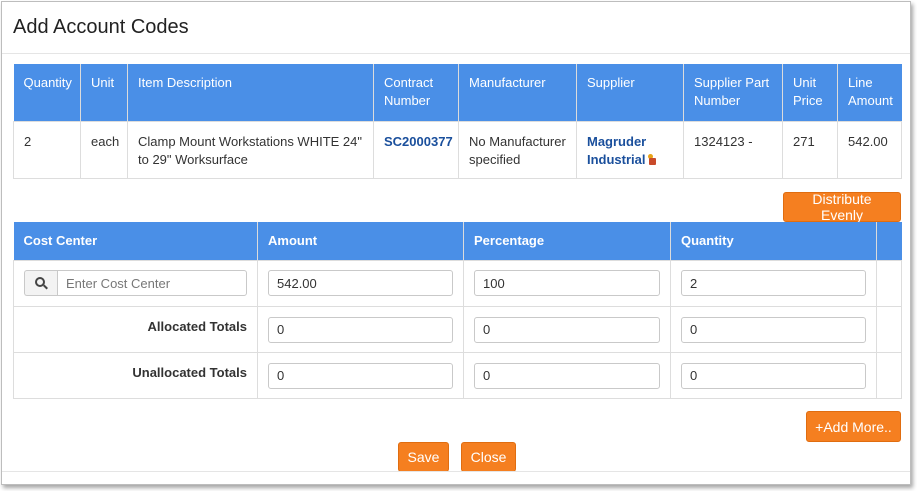  What do you see at coordinates (733, 149) in the screenshot?
I see `cell-supplier-part-number: 1324123 -` at bounding box center [733, 149].